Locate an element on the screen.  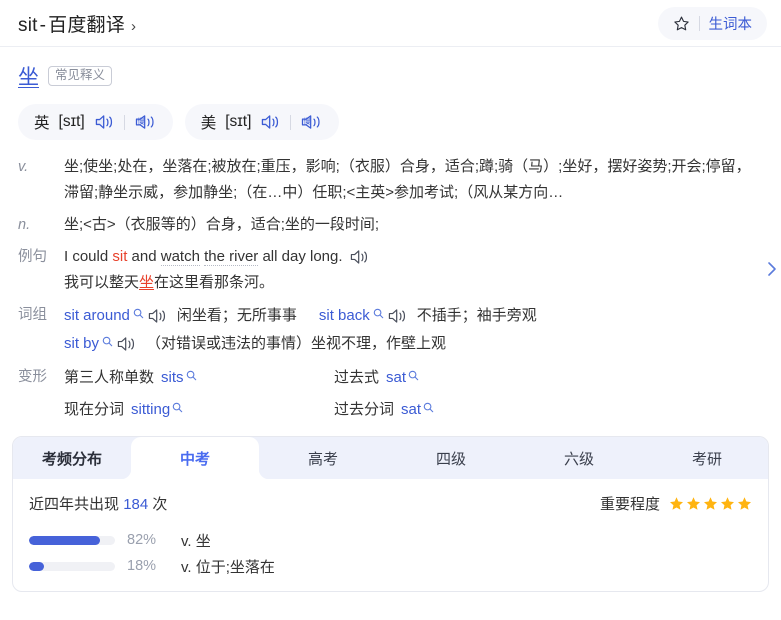
form-third-person-singular: 第三人称单数 sits is located at coordinates (199, 378).